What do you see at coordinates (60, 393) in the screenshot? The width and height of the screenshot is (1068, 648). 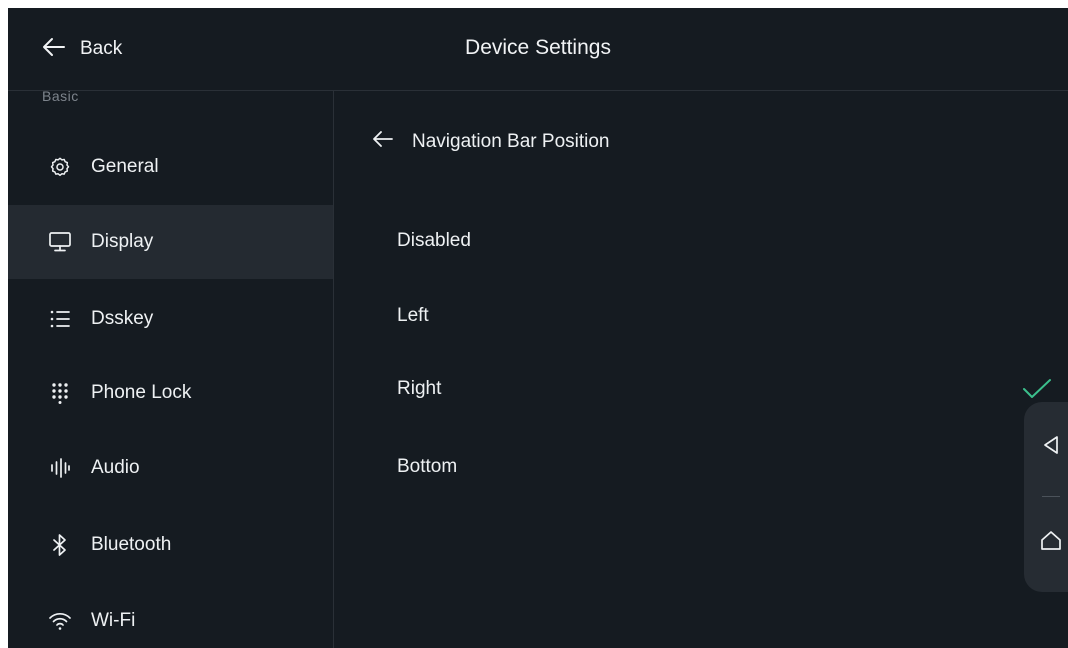 I see `keypad-icon` at bounding box center [60, 393].